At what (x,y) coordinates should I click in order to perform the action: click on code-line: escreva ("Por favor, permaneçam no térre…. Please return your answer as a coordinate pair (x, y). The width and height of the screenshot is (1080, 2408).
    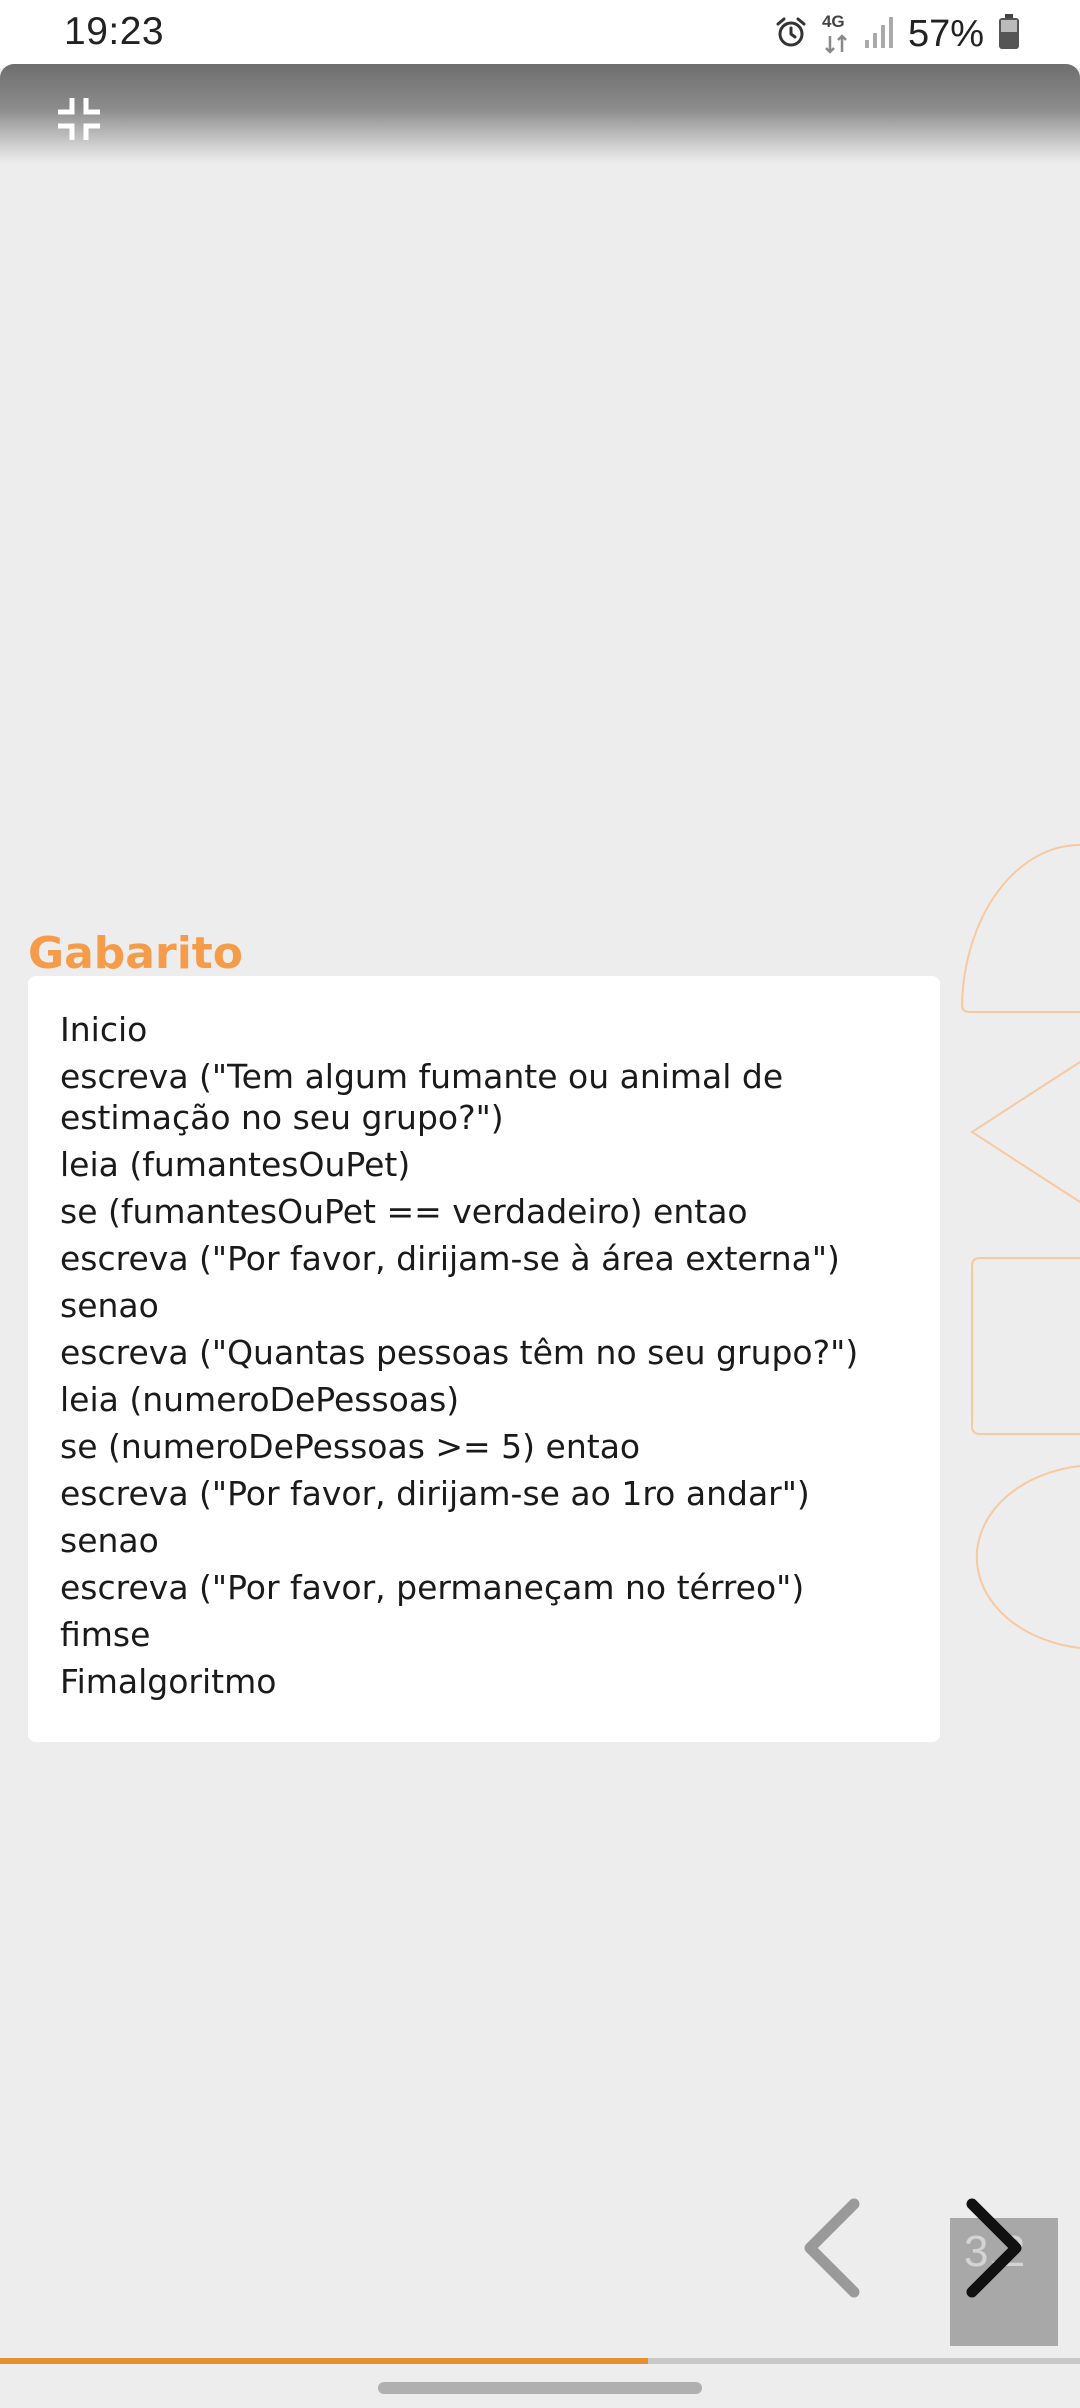
    Looking at the image, I should click on (432, 1587).